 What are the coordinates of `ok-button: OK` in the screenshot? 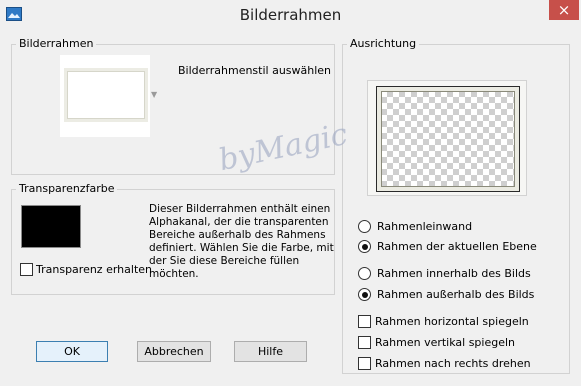 It's located at (72, 351).